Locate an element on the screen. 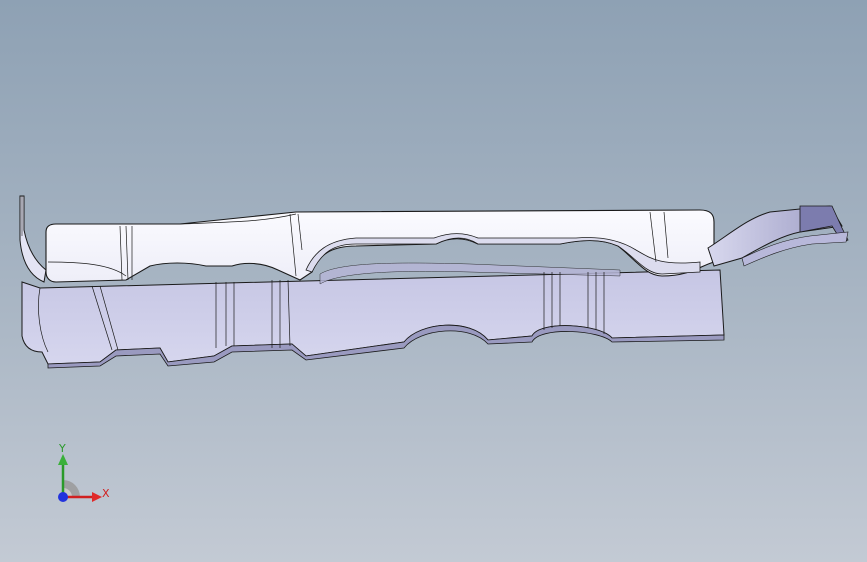 The width and height of the screenshot is (867, 562). y-axis-label: Y is located at coordinates (62, 448).